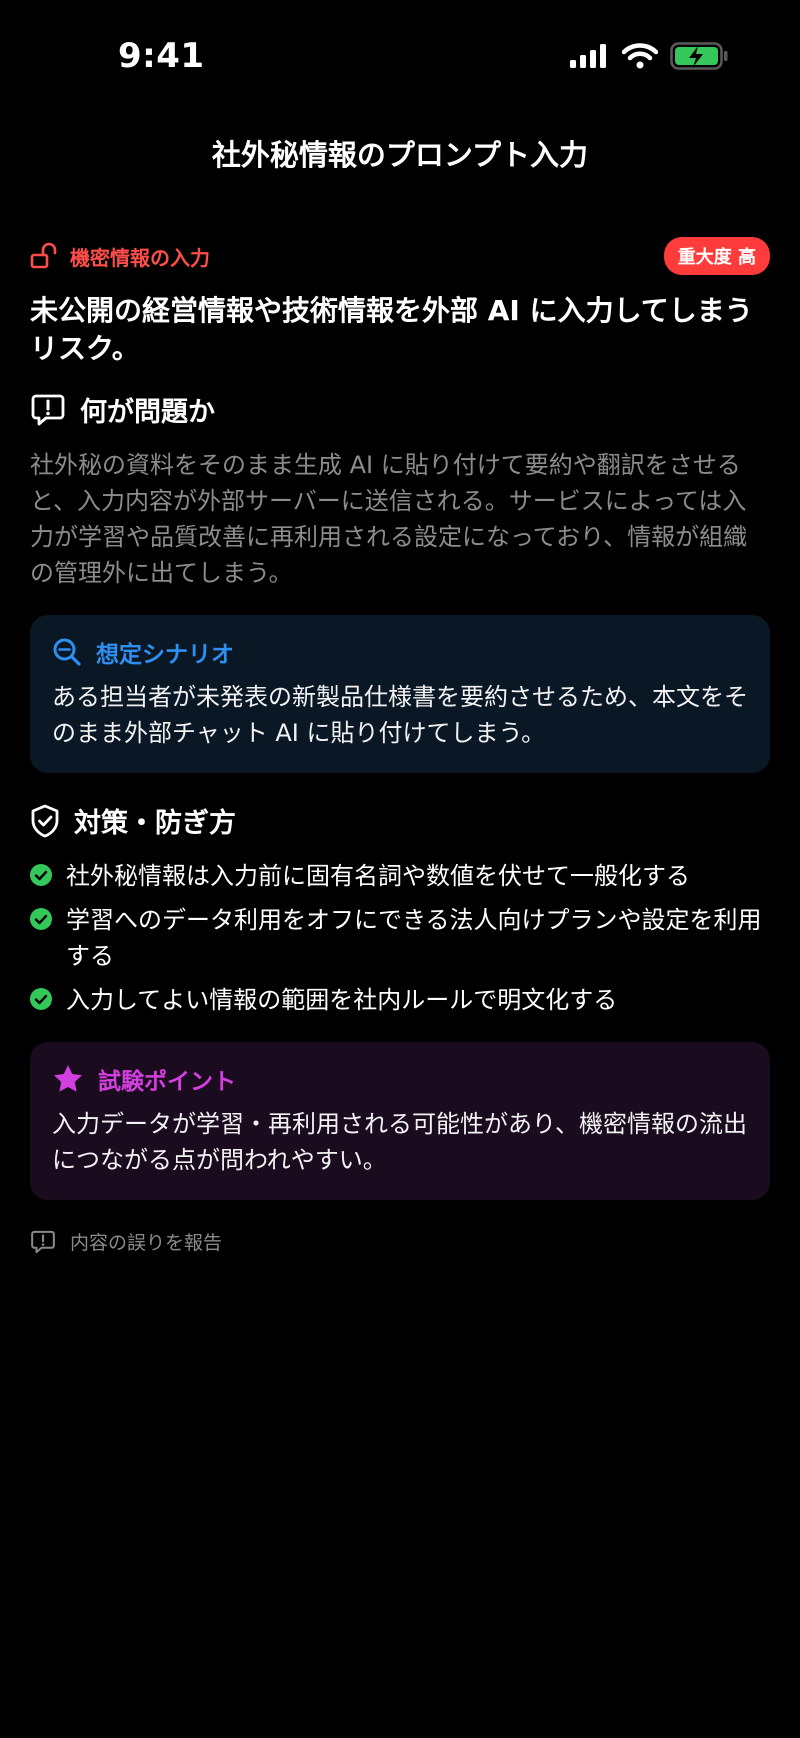 This screenshot has width=800, height=1738. What do you see at coordinates (400, 1241) in the screenshot?
I see `report-error-link: 内容の誤りを報告` at bounding box center [400, 1241].